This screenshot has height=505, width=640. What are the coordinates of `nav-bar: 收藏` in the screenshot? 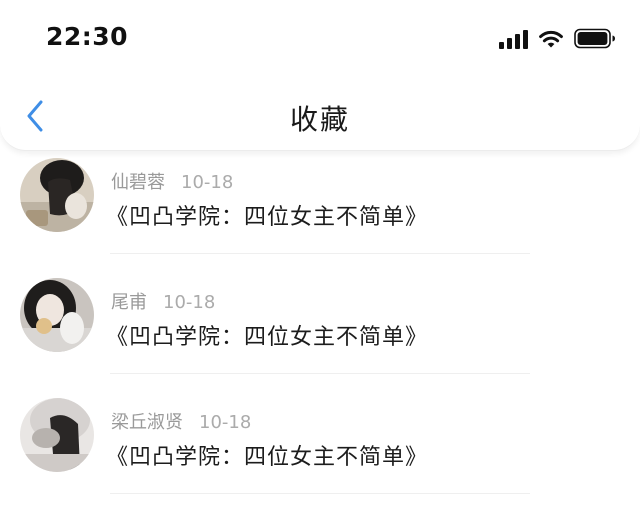 It's located at (320, 116).